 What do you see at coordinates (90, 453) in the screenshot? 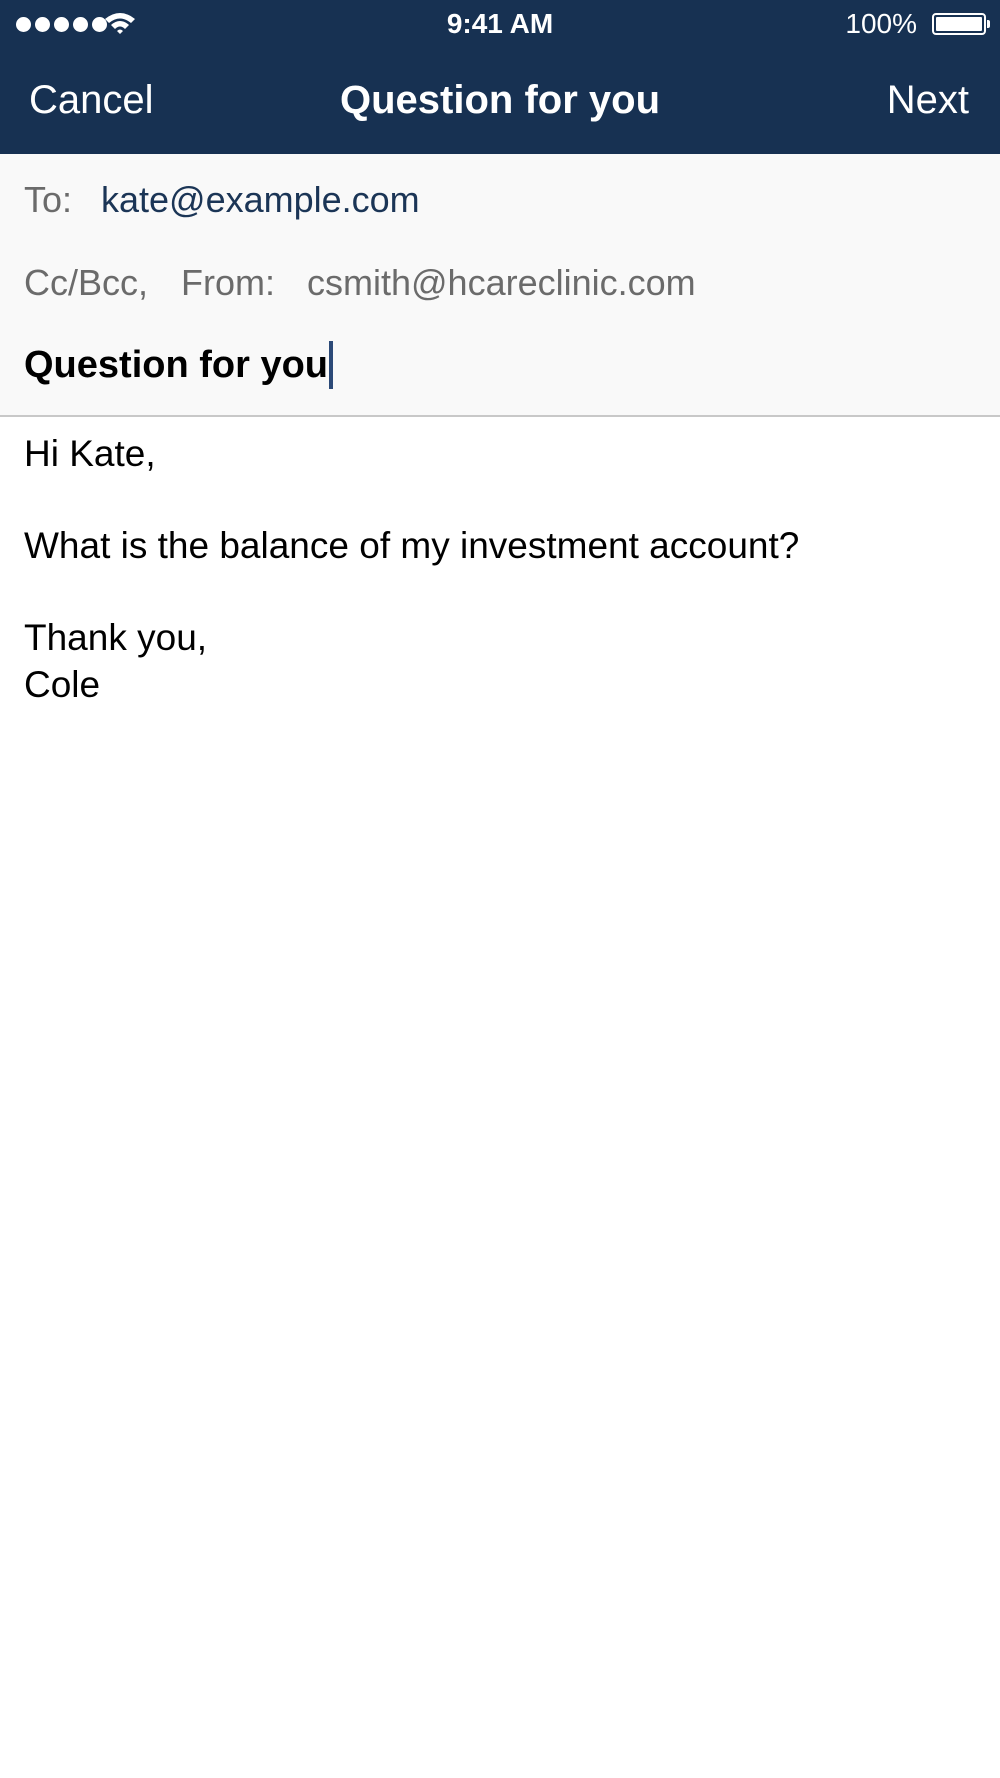
I see `body-greeting: Hi Kate,` at bounding box center [90, 453].